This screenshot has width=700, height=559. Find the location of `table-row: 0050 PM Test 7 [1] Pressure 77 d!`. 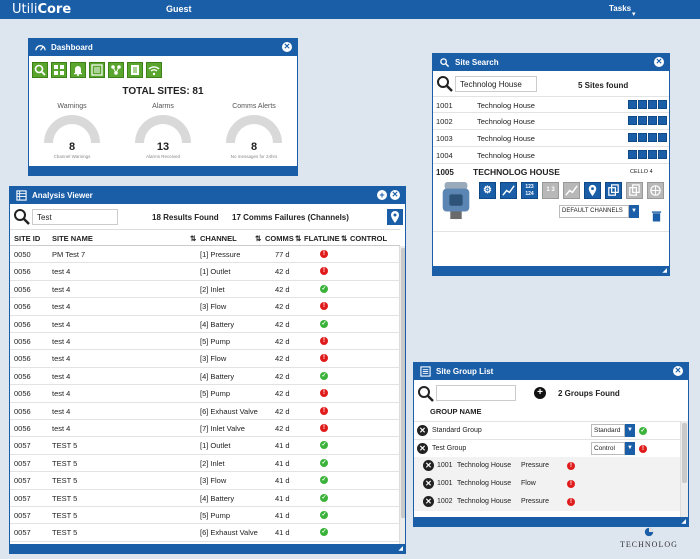

table-row: 0050 PM Test 7 [1] Pressure 77 d! is located at coordinates (205, 255).